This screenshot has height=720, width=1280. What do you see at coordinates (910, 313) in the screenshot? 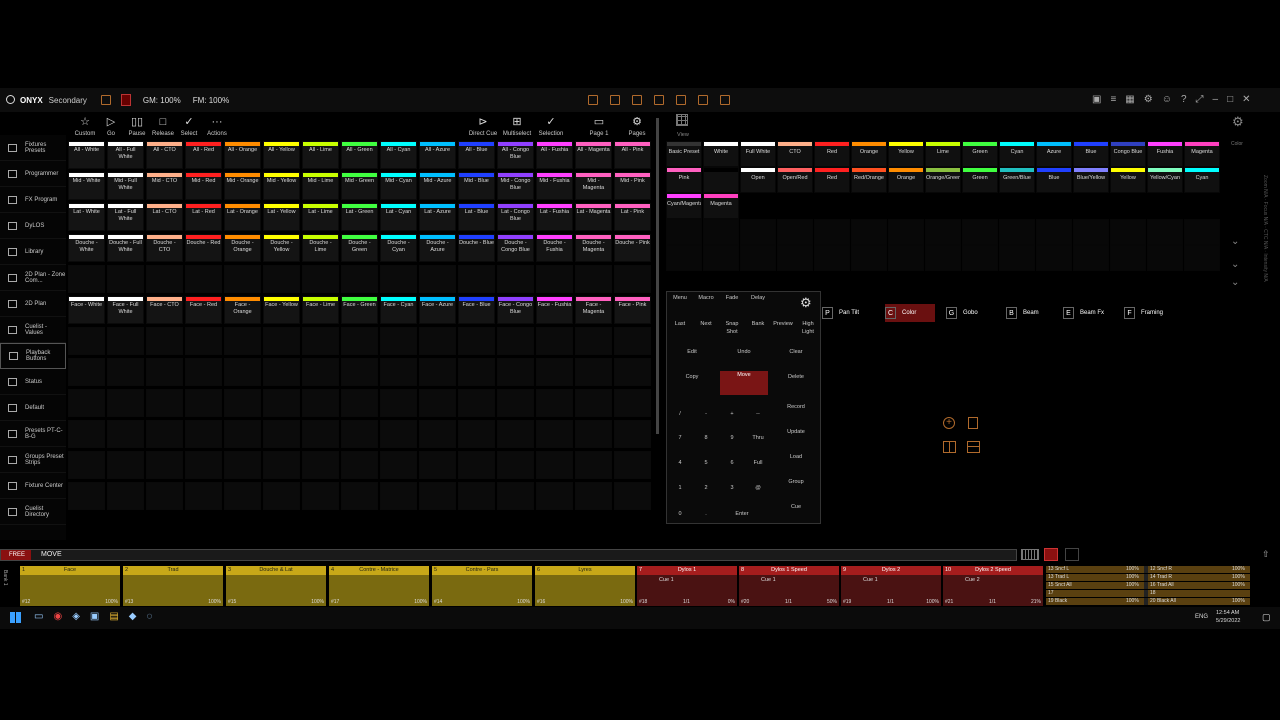
I see `family-button: C Color` at bounding box center [910, 313].